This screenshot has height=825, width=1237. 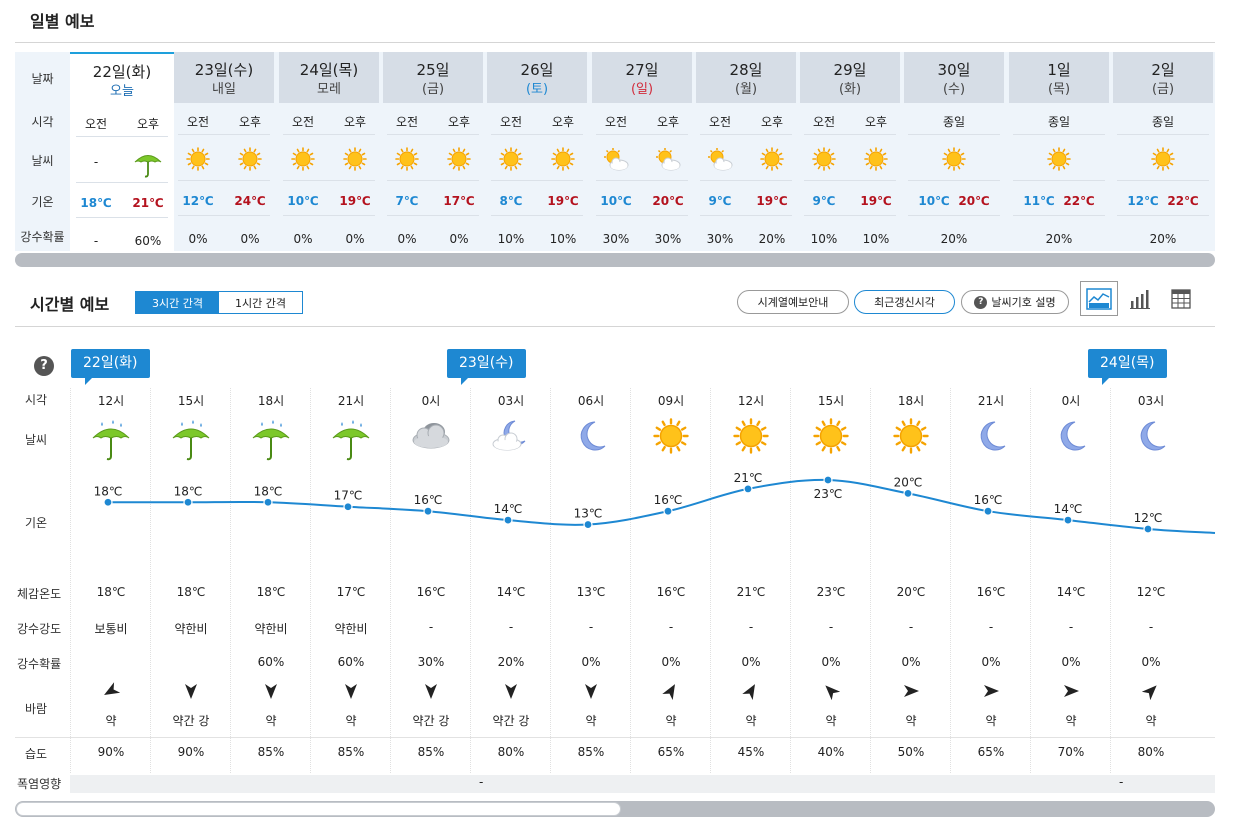 I want to click on feels-like: 13℃, so click(x=591, y=592).